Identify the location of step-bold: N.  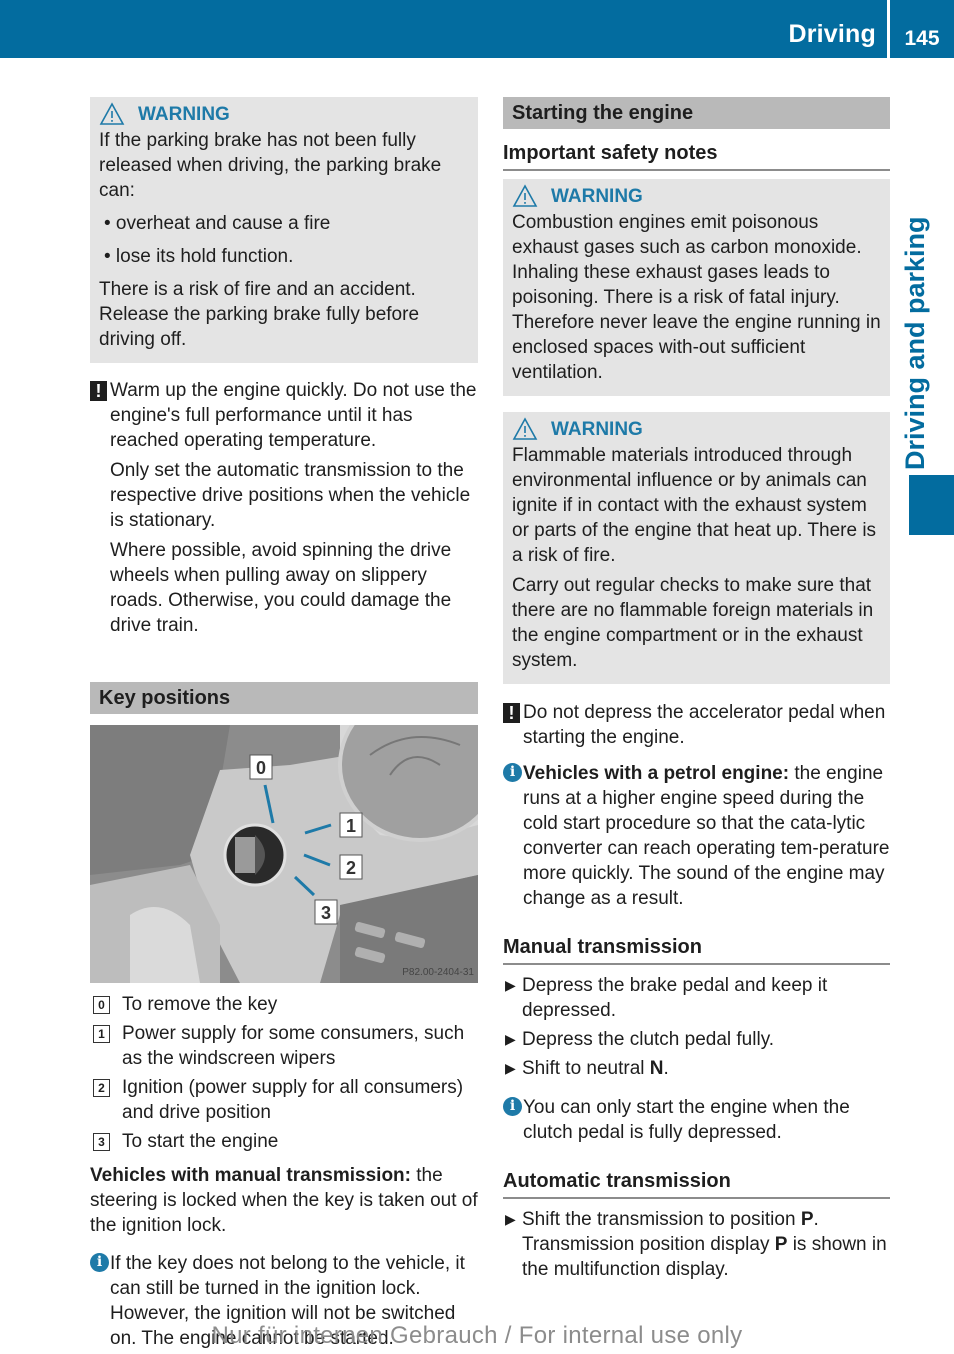
(656, 1068).